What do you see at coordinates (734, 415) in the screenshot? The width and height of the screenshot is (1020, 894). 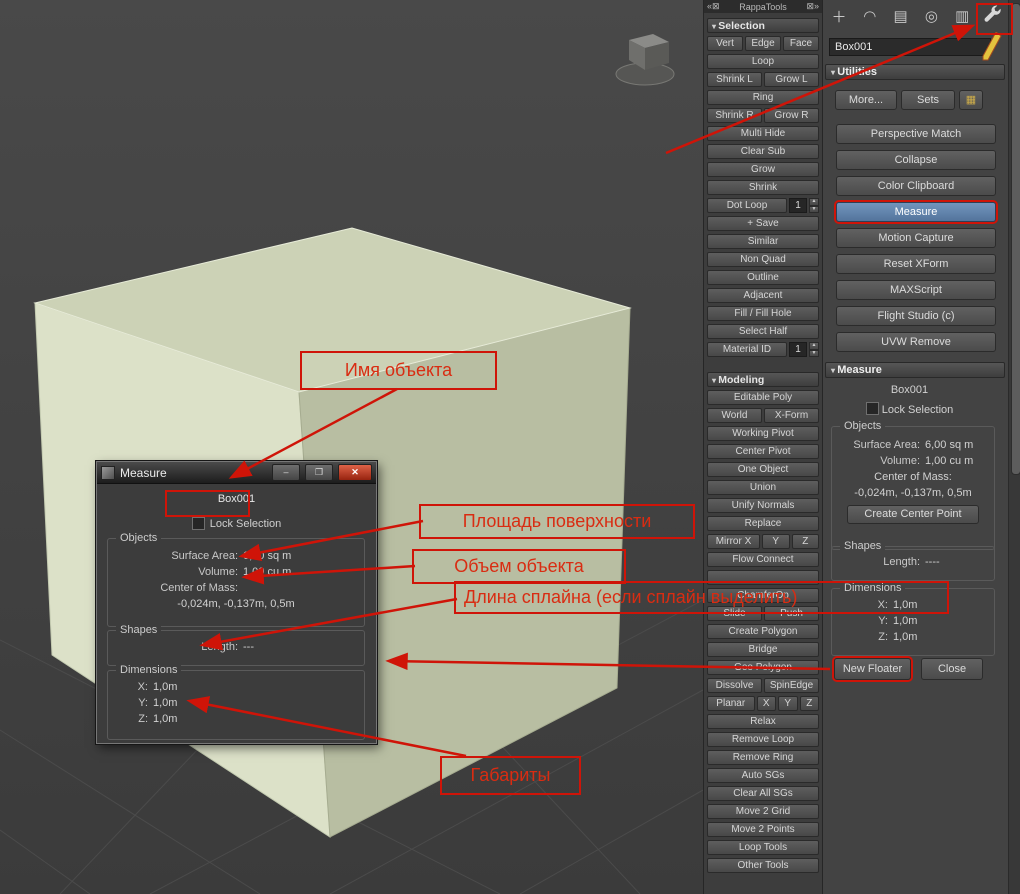 I see `rt-button-world: World` at bounding box center [734, 415].